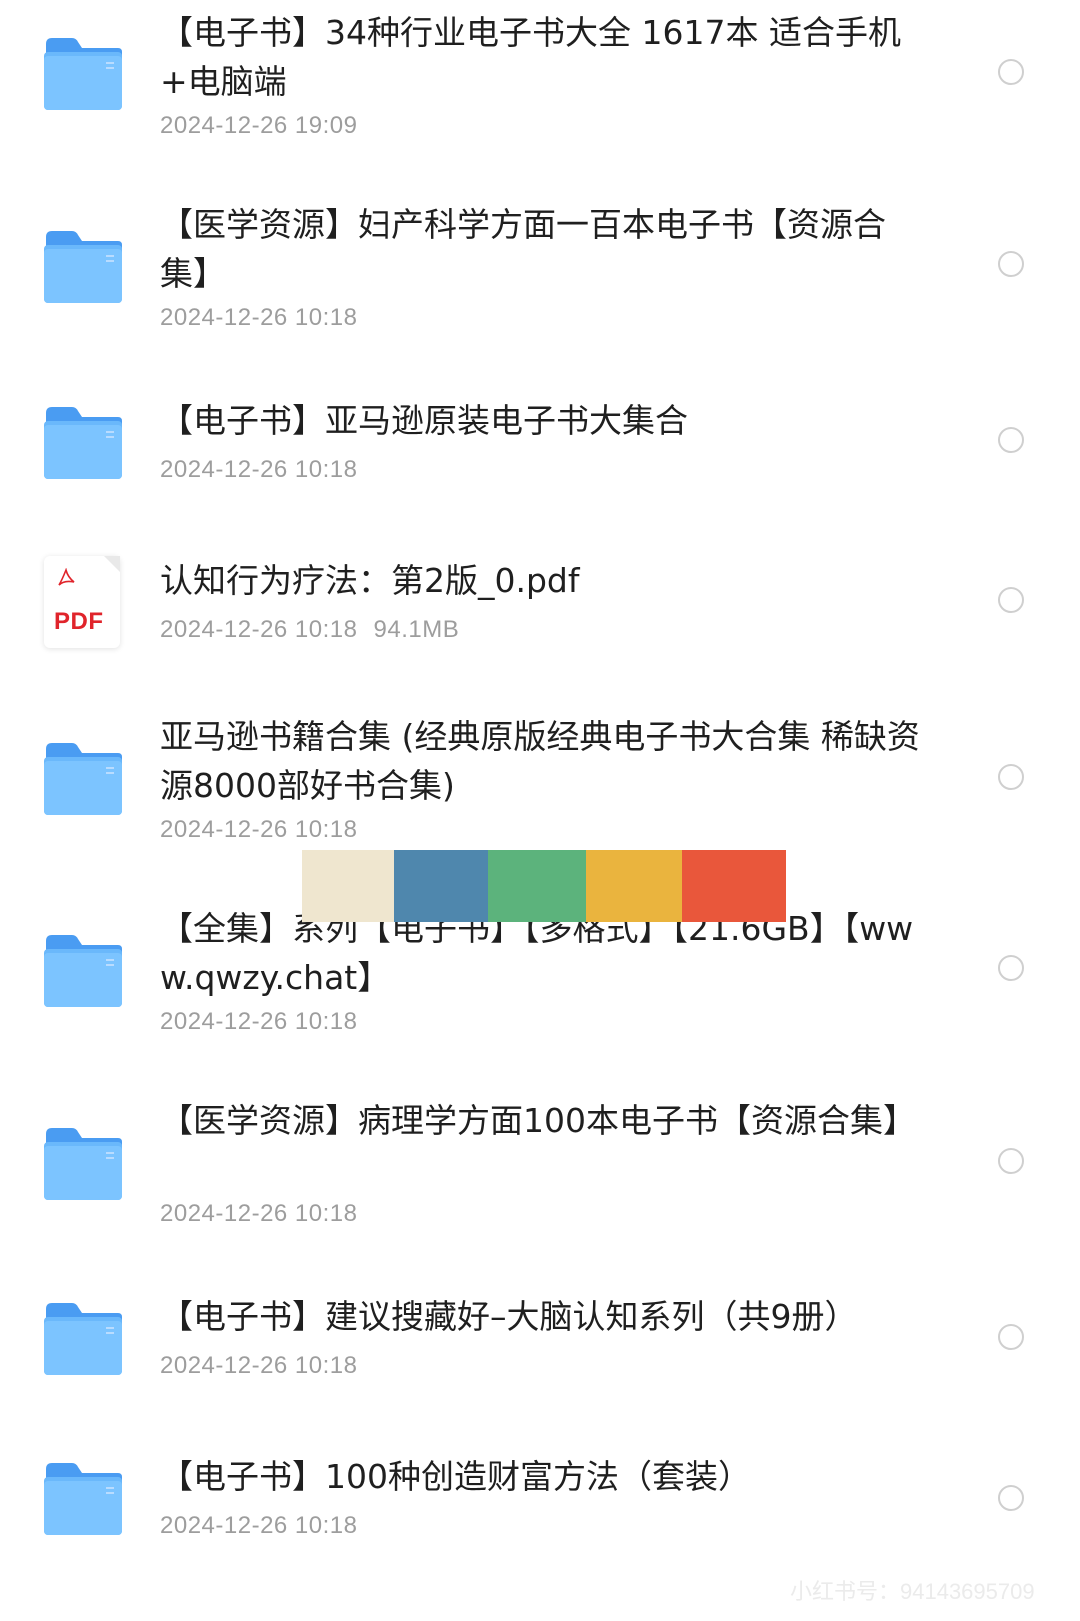  I want to click on file-name: 【电子书】34种行业电子书大全 1617本 适合手机+电脑端, so click(540, 57).